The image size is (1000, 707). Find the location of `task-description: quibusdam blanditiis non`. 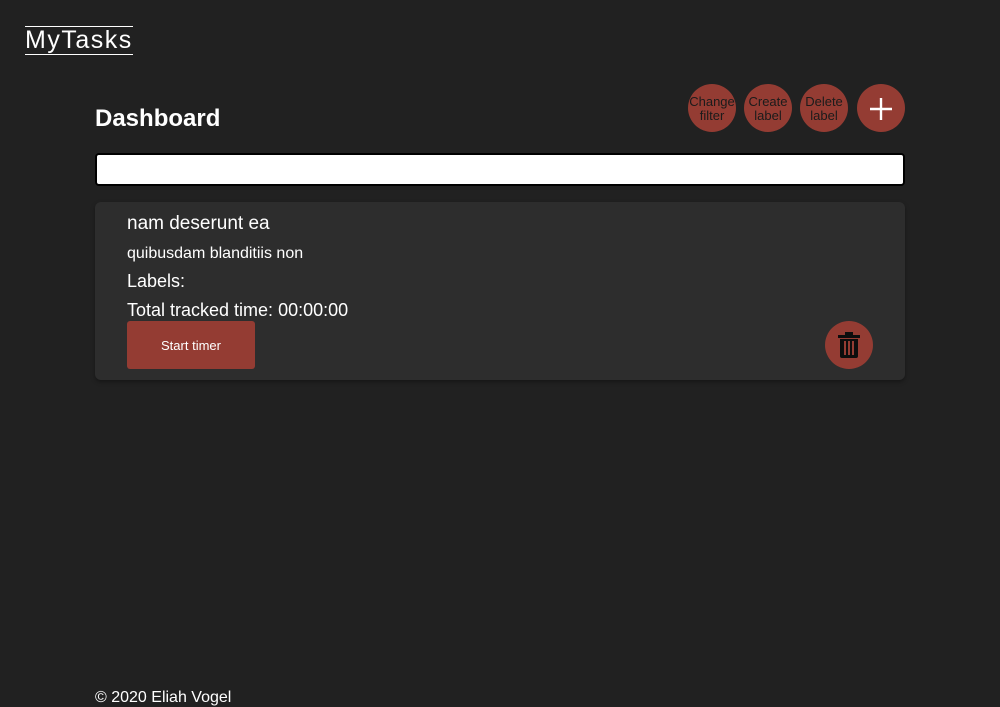

task-description: quibusdam blanditiis non is located at coordinates (215, 253).